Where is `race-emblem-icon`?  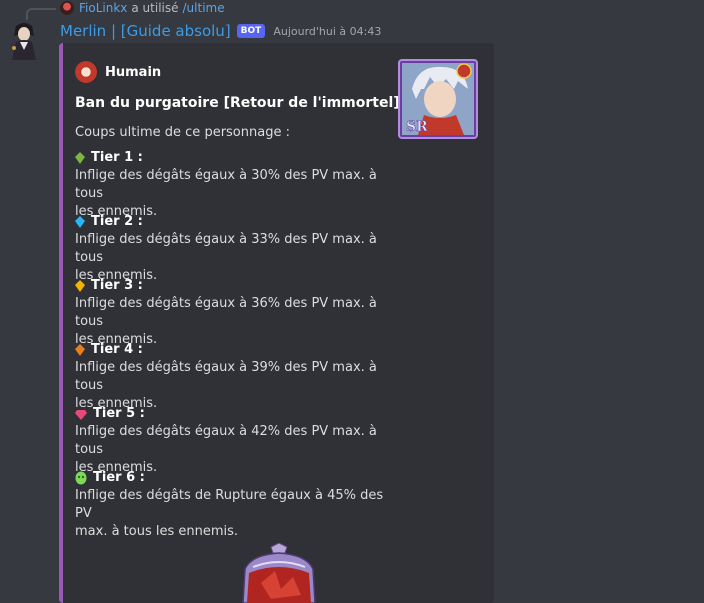 race-emblem-icon is located at coordinates (86, 72).